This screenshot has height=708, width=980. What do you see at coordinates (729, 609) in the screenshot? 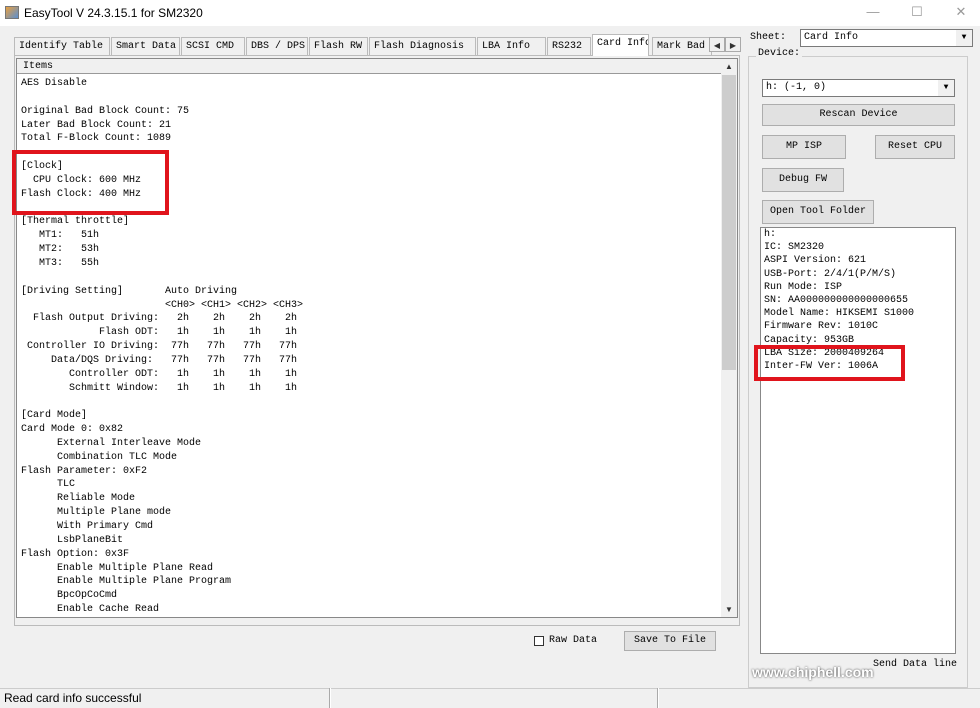
I see `scroll-down-icon: ▼` at bounding box center [729, 609].